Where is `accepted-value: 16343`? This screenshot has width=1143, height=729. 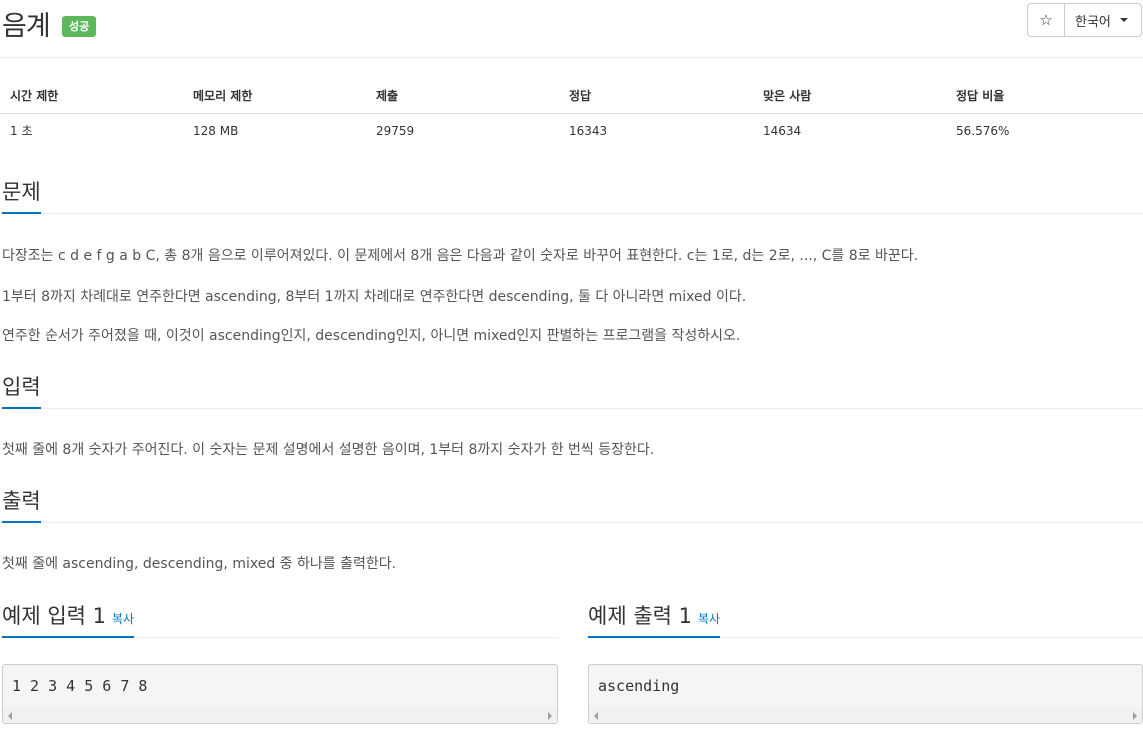
accepted-value: 16343 is located at coordinates (588, 130).